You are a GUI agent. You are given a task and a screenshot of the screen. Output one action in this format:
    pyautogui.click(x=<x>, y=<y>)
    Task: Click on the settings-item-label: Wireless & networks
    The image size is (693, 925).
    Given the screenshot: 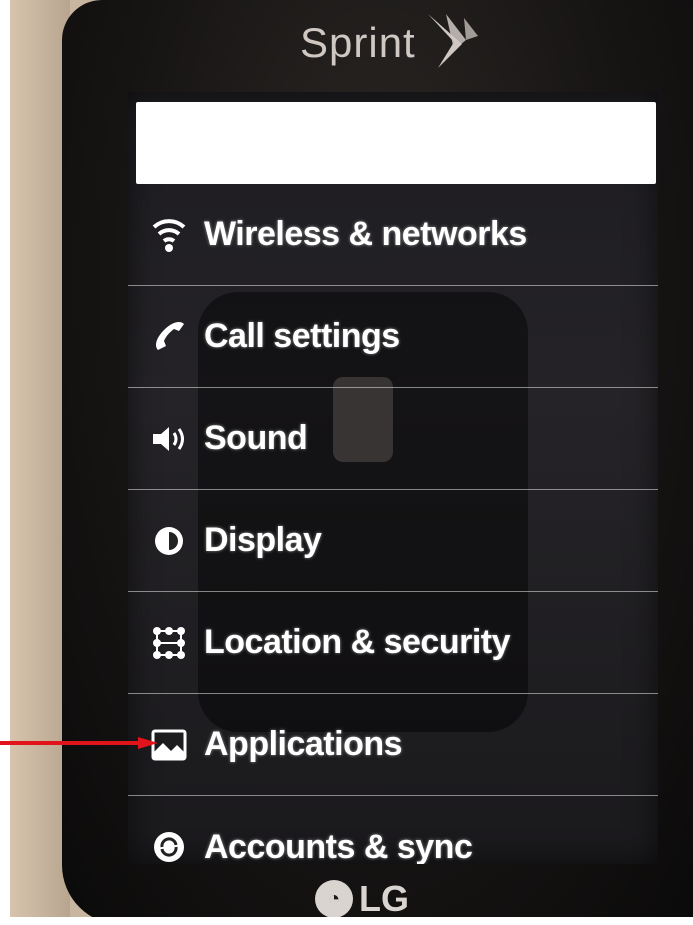 What is the action you would take?
    pyautogui.click(x=365, y=234)
    